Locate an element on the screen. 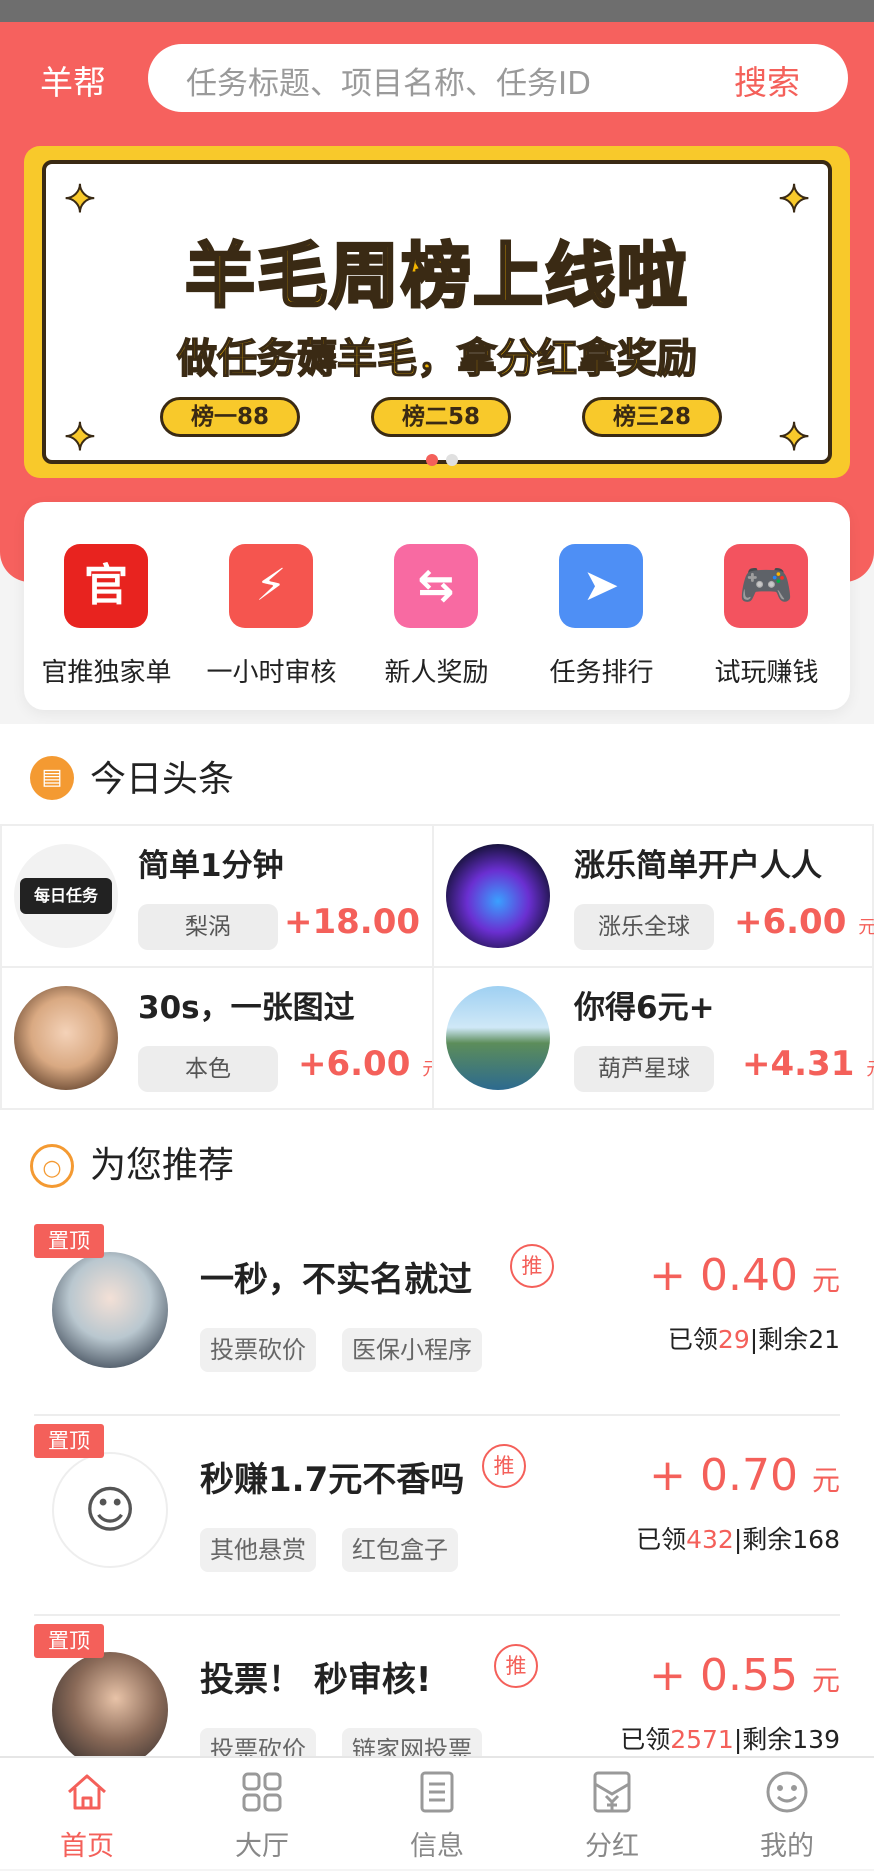 This screenshot has height=1871, width=874. task-logo: 每日任务 is located at coordinates (66, 896).